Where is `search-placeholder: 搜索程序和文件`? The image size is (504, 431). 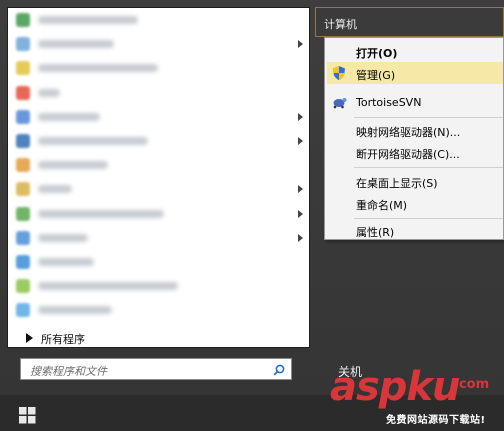
search-placeholder: 搜索程序和文件 is located at coordinates (68, 371).